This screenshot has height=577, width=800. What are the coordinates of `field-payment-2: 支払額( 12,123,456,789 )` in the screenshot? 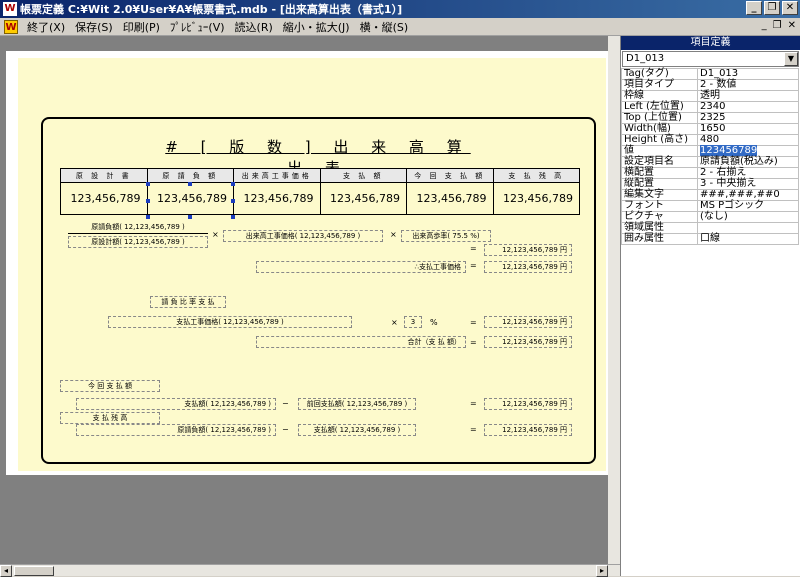 It's located at (357, 430).